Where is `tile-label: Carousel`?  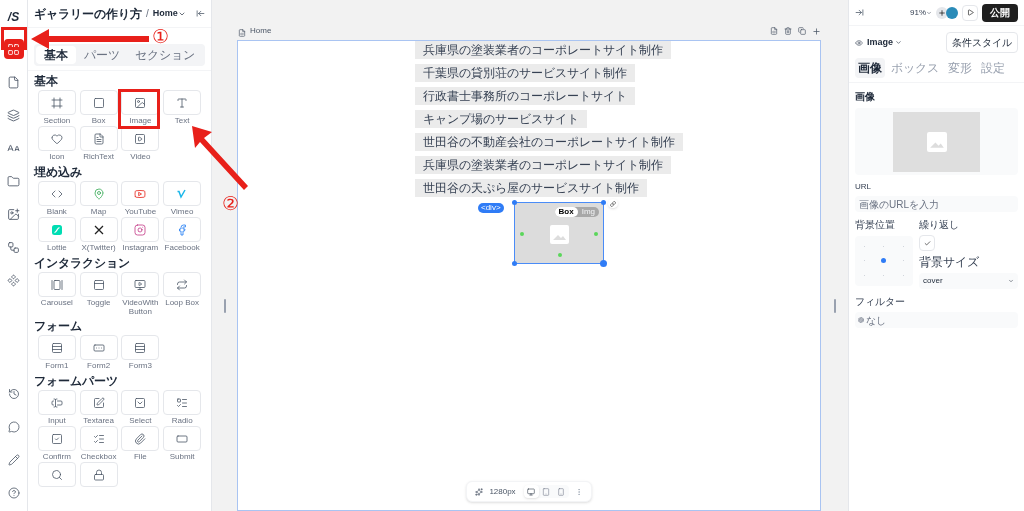 tile-label: Carousel is located at coordinates (56, 302).